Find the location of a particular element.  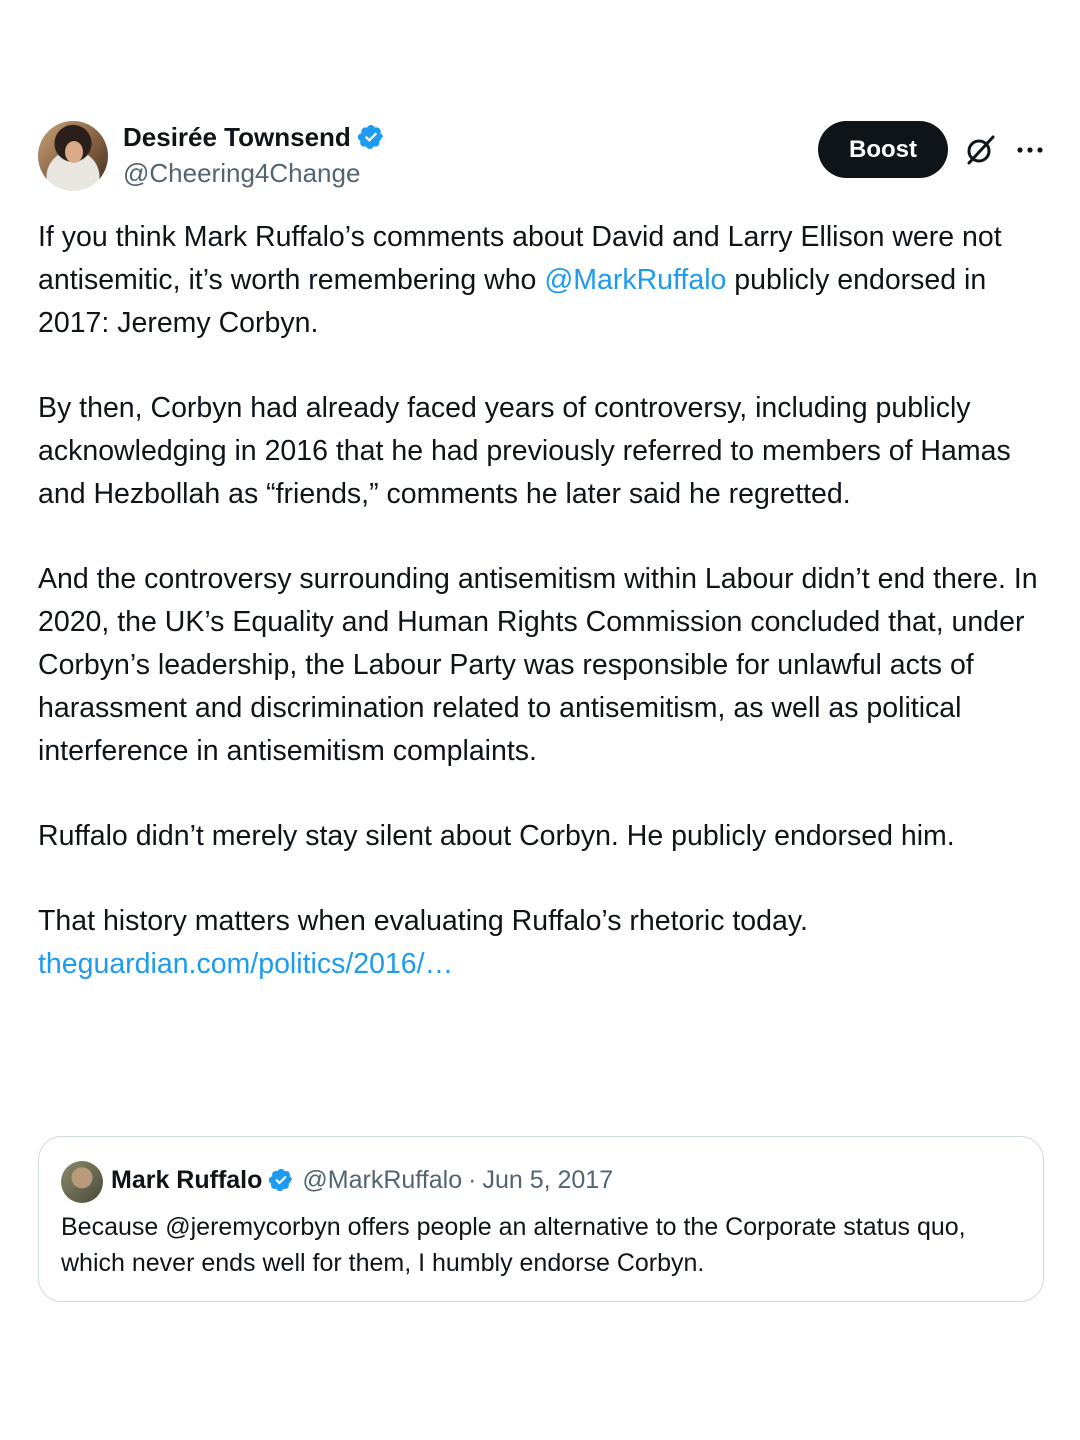

quoted-post-header: Mark Ruffalo @MarkRuffalo · Jun 5, 2017 is located at coordinates (362, 1180).